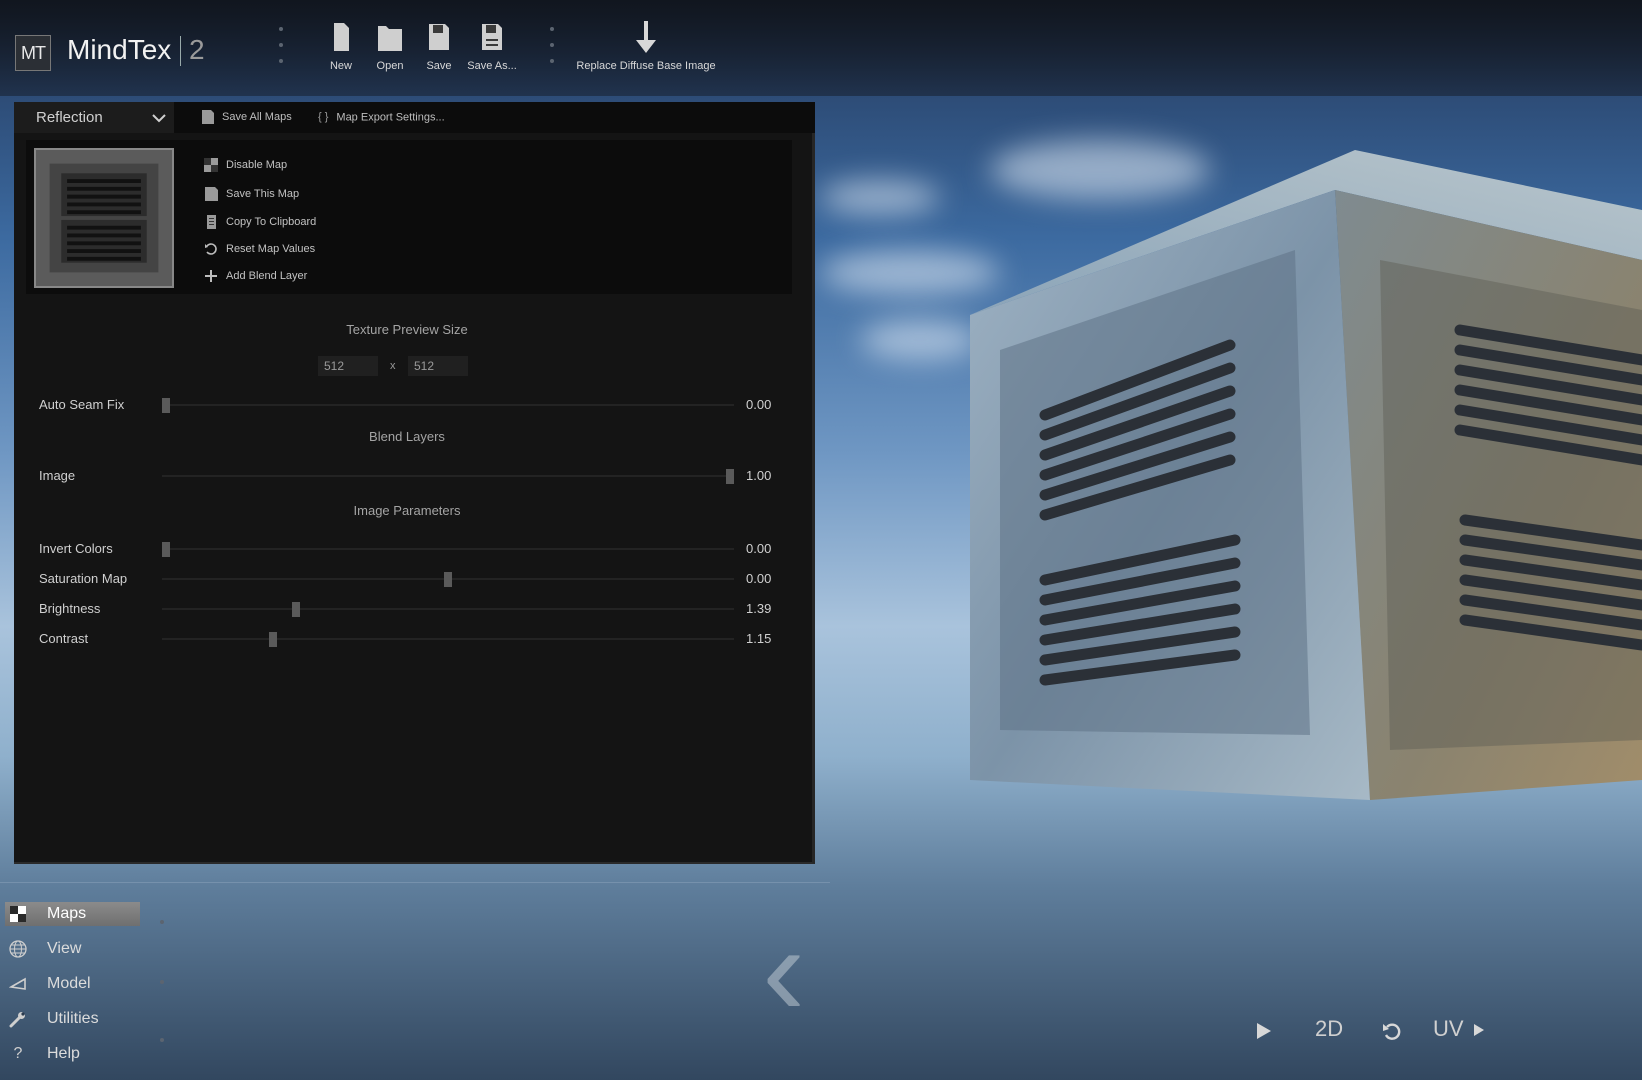 This screenshot has width=1642, height=1080. I want to click on uv-toggle-button: UV, so click(1459, 1029).